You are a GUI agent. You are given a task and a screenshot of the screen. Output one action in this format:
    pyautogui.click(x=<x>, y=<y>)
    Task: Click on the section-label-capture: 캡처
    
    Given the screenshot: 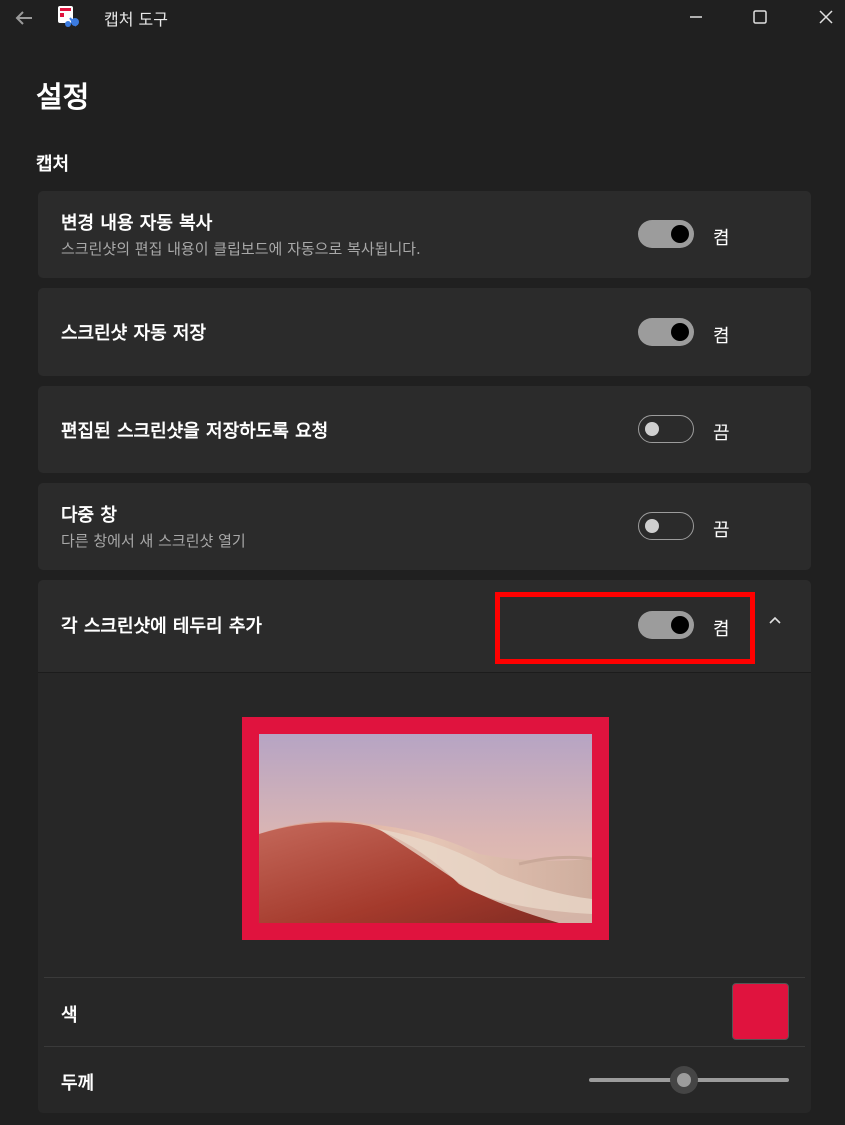 What is the action you would take?
    pyautogui.click(x=53, y=164)
    